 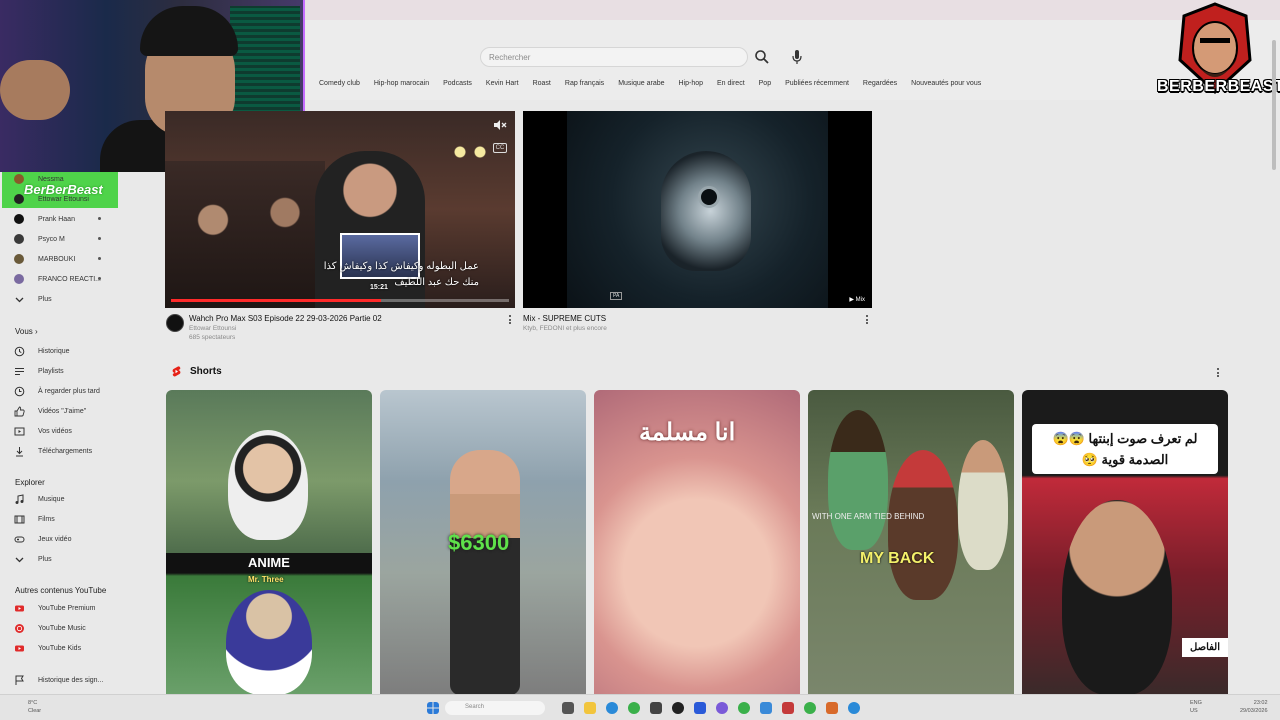 I want to click on progress-bar, so click(x=276, y=300).